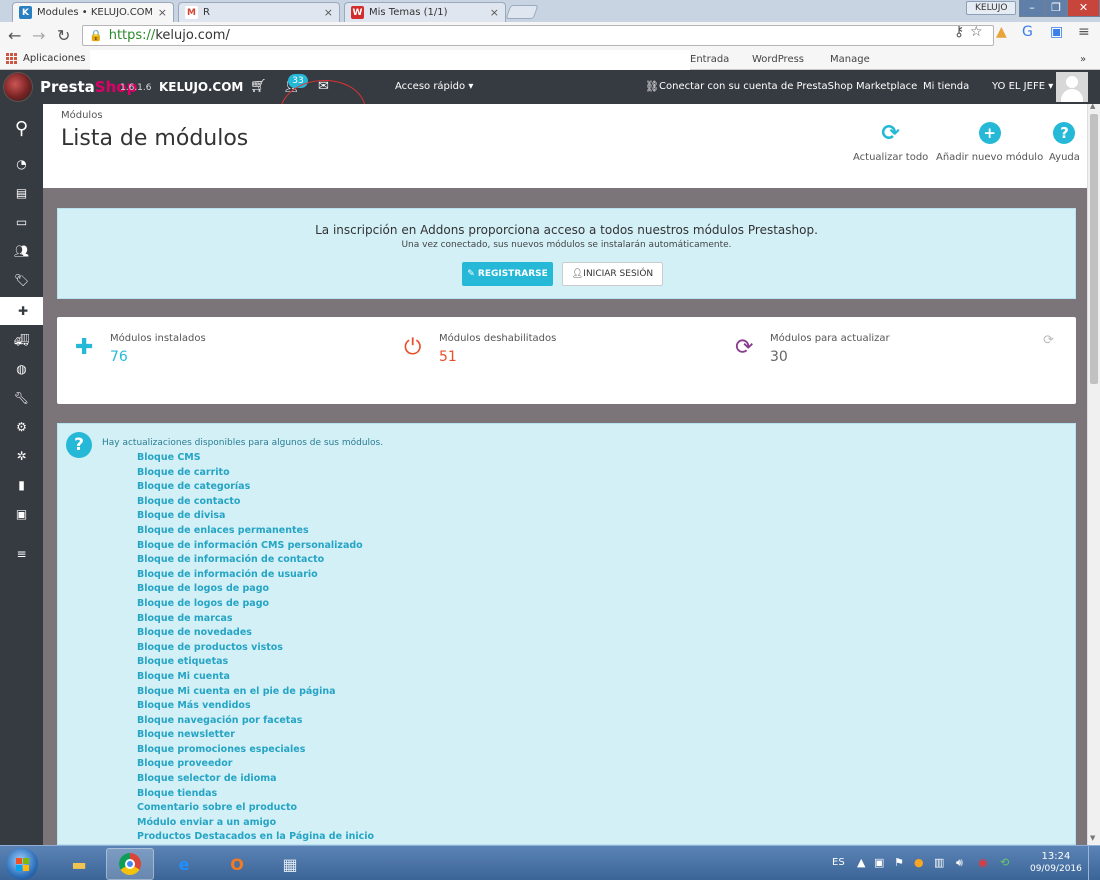 The height and width of the screenshot is (880, 1100). I want to click on restore-icon: ❐, so click(1056, 8).